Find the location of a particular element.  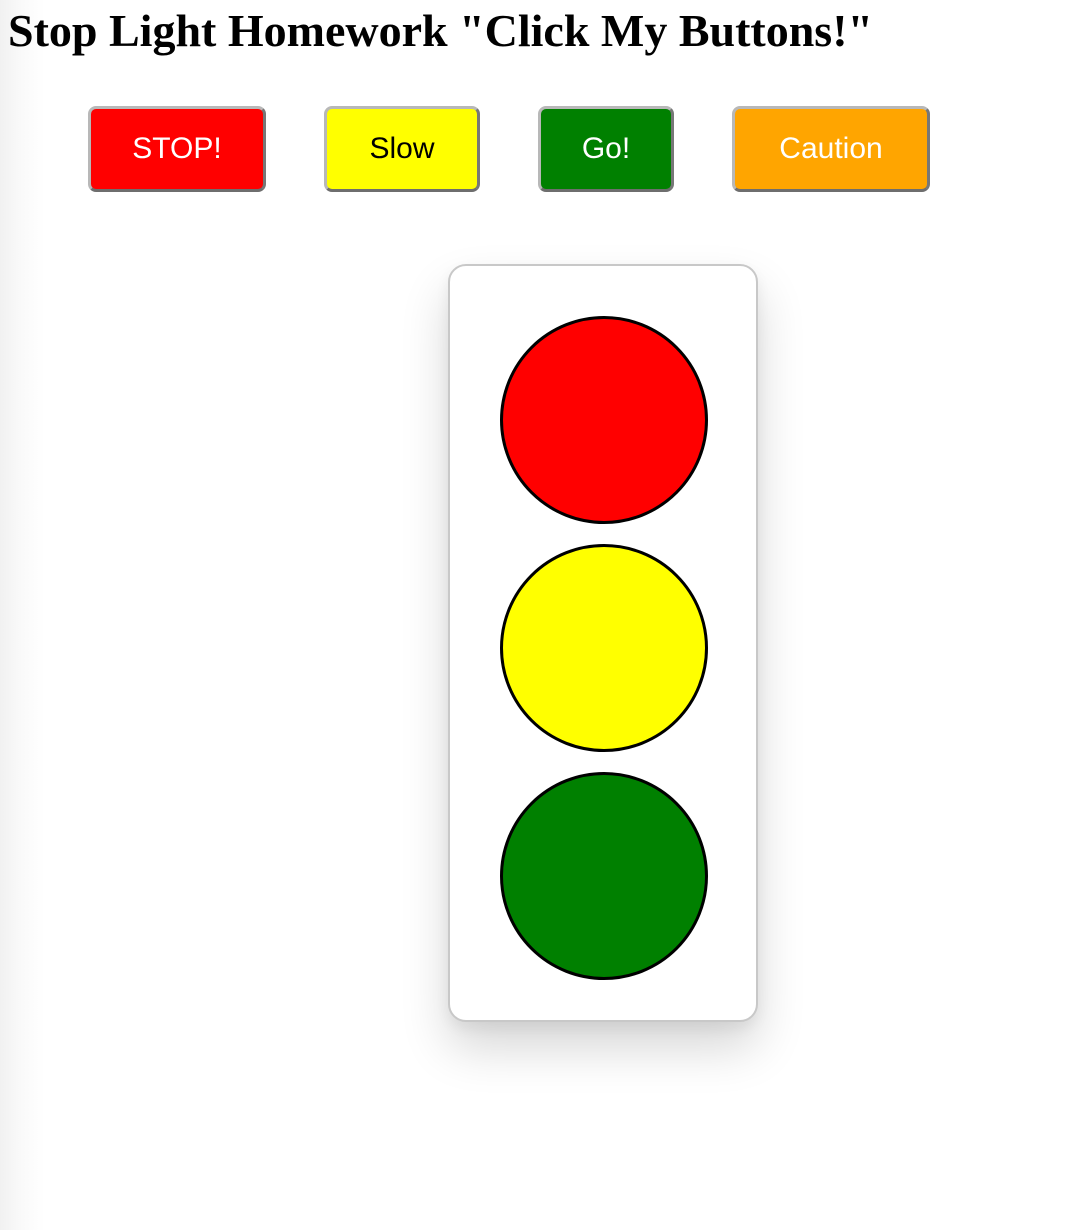

page-title: Stop Light Homework "Click My Buttons!" is located at coordinates (441, 30).